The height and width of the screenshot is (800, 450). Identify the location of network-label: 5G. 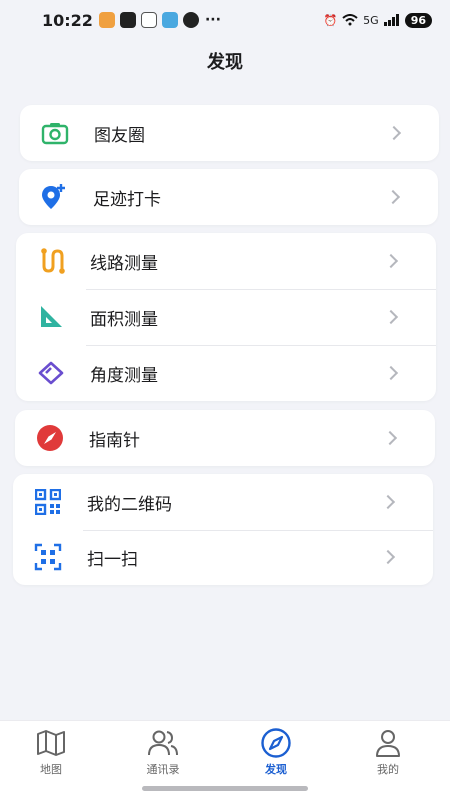
(371, 20).